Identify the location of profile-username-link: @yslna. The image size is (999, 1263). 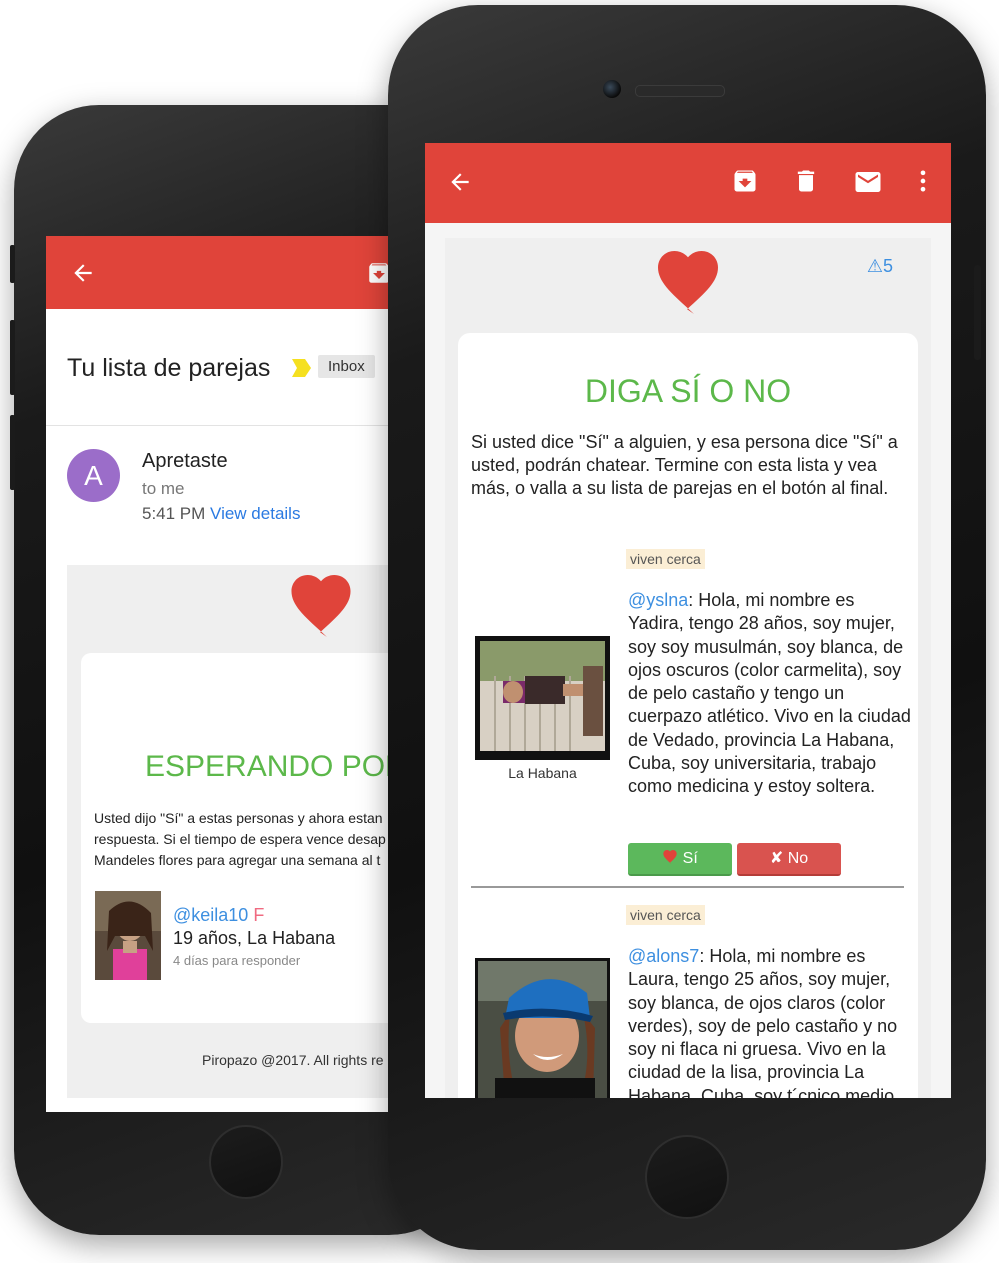
(658, 600).